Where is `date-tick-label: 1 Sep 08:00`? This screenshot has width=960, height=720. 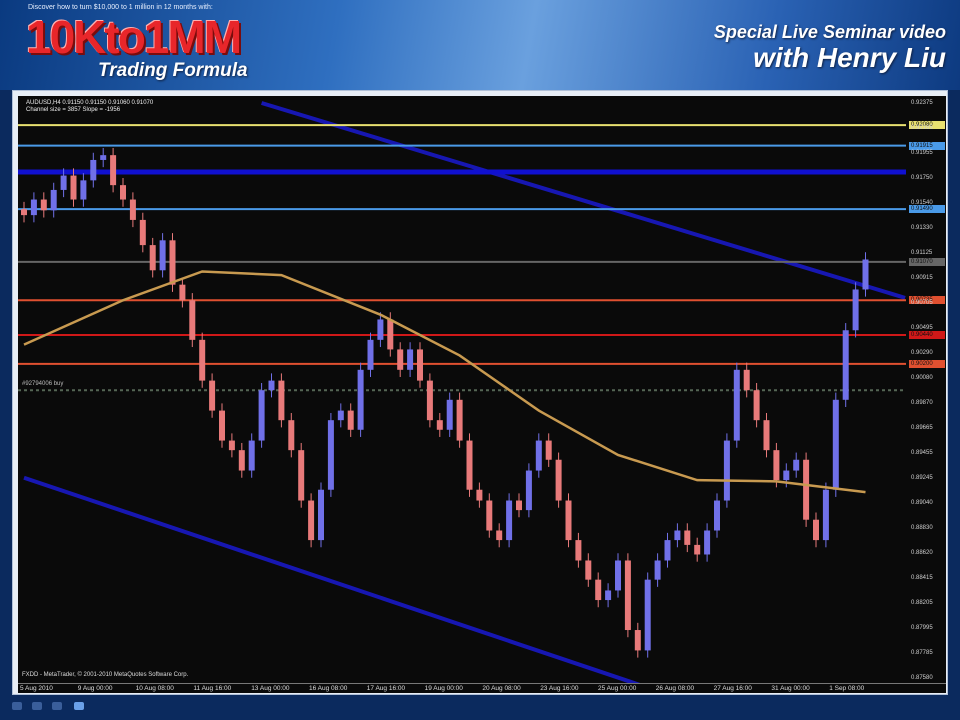 date-tick-label: 1 Sep 08:00 is located at coordinates (847, 688).